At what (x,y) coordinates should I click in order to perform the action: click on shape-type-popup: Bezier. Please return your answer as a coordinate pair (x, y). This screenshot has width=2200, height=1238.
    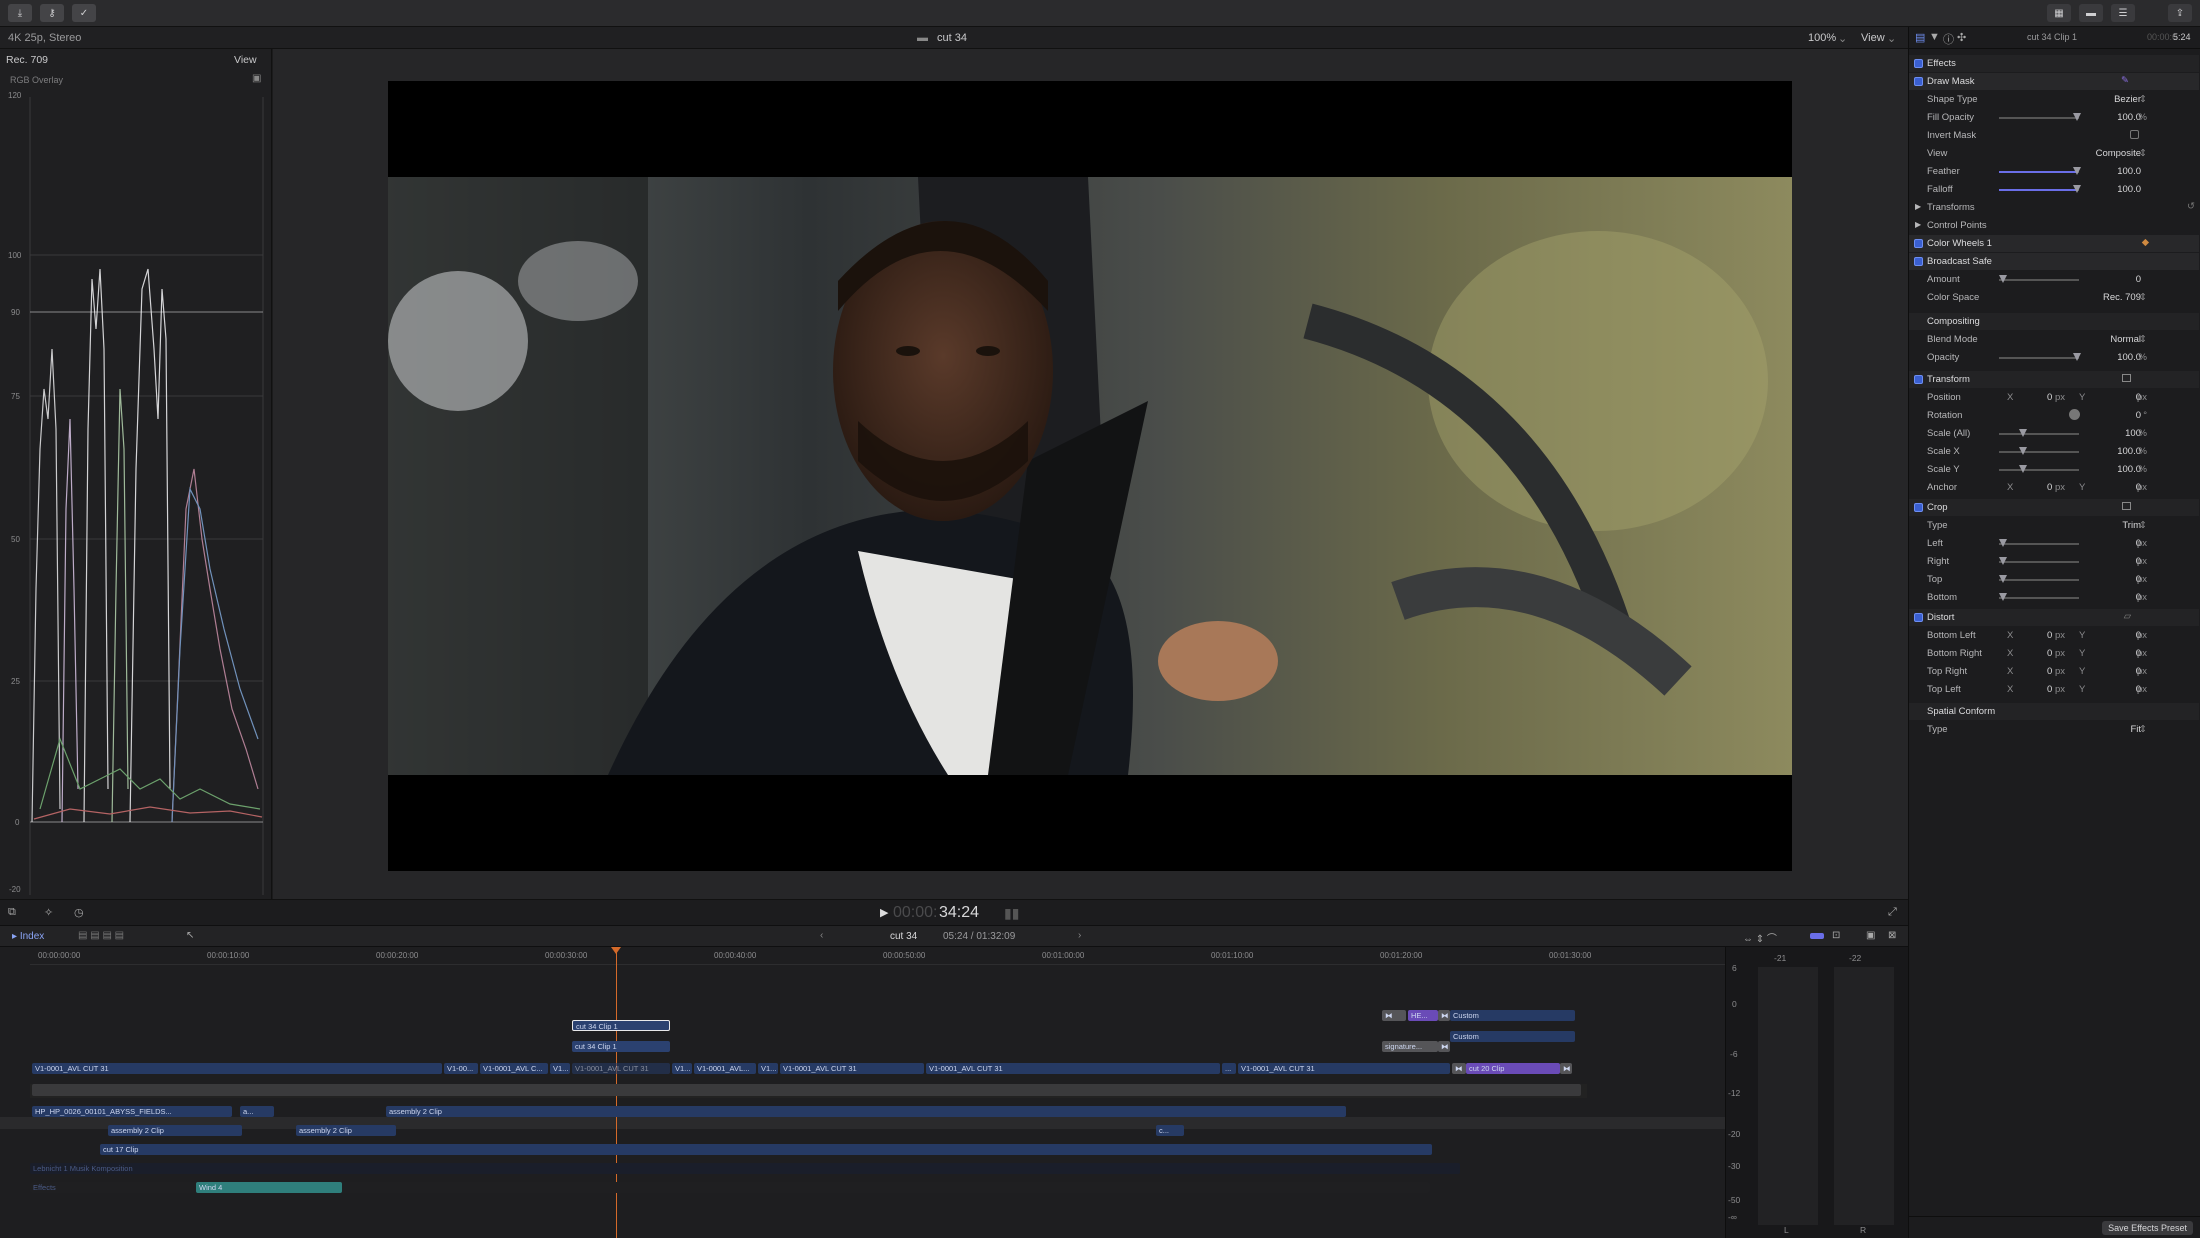
    Looking at the image, I should click on (2127, 99).